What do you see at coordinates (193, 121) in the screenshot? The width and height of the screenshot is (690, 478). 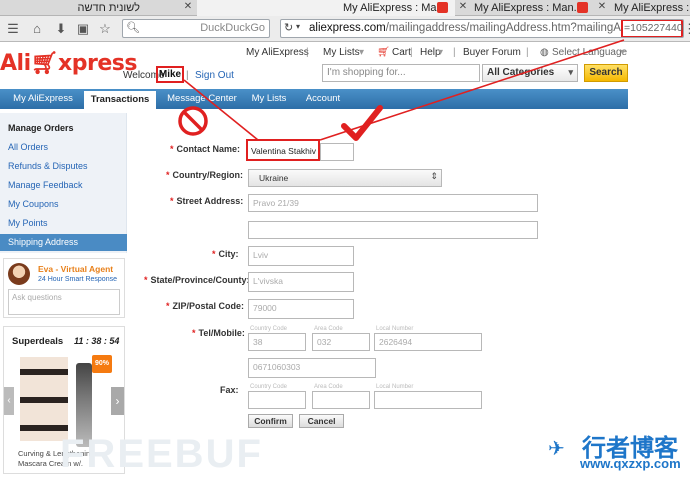 I see `forbidden-icon` at bounding box center [193, 121].